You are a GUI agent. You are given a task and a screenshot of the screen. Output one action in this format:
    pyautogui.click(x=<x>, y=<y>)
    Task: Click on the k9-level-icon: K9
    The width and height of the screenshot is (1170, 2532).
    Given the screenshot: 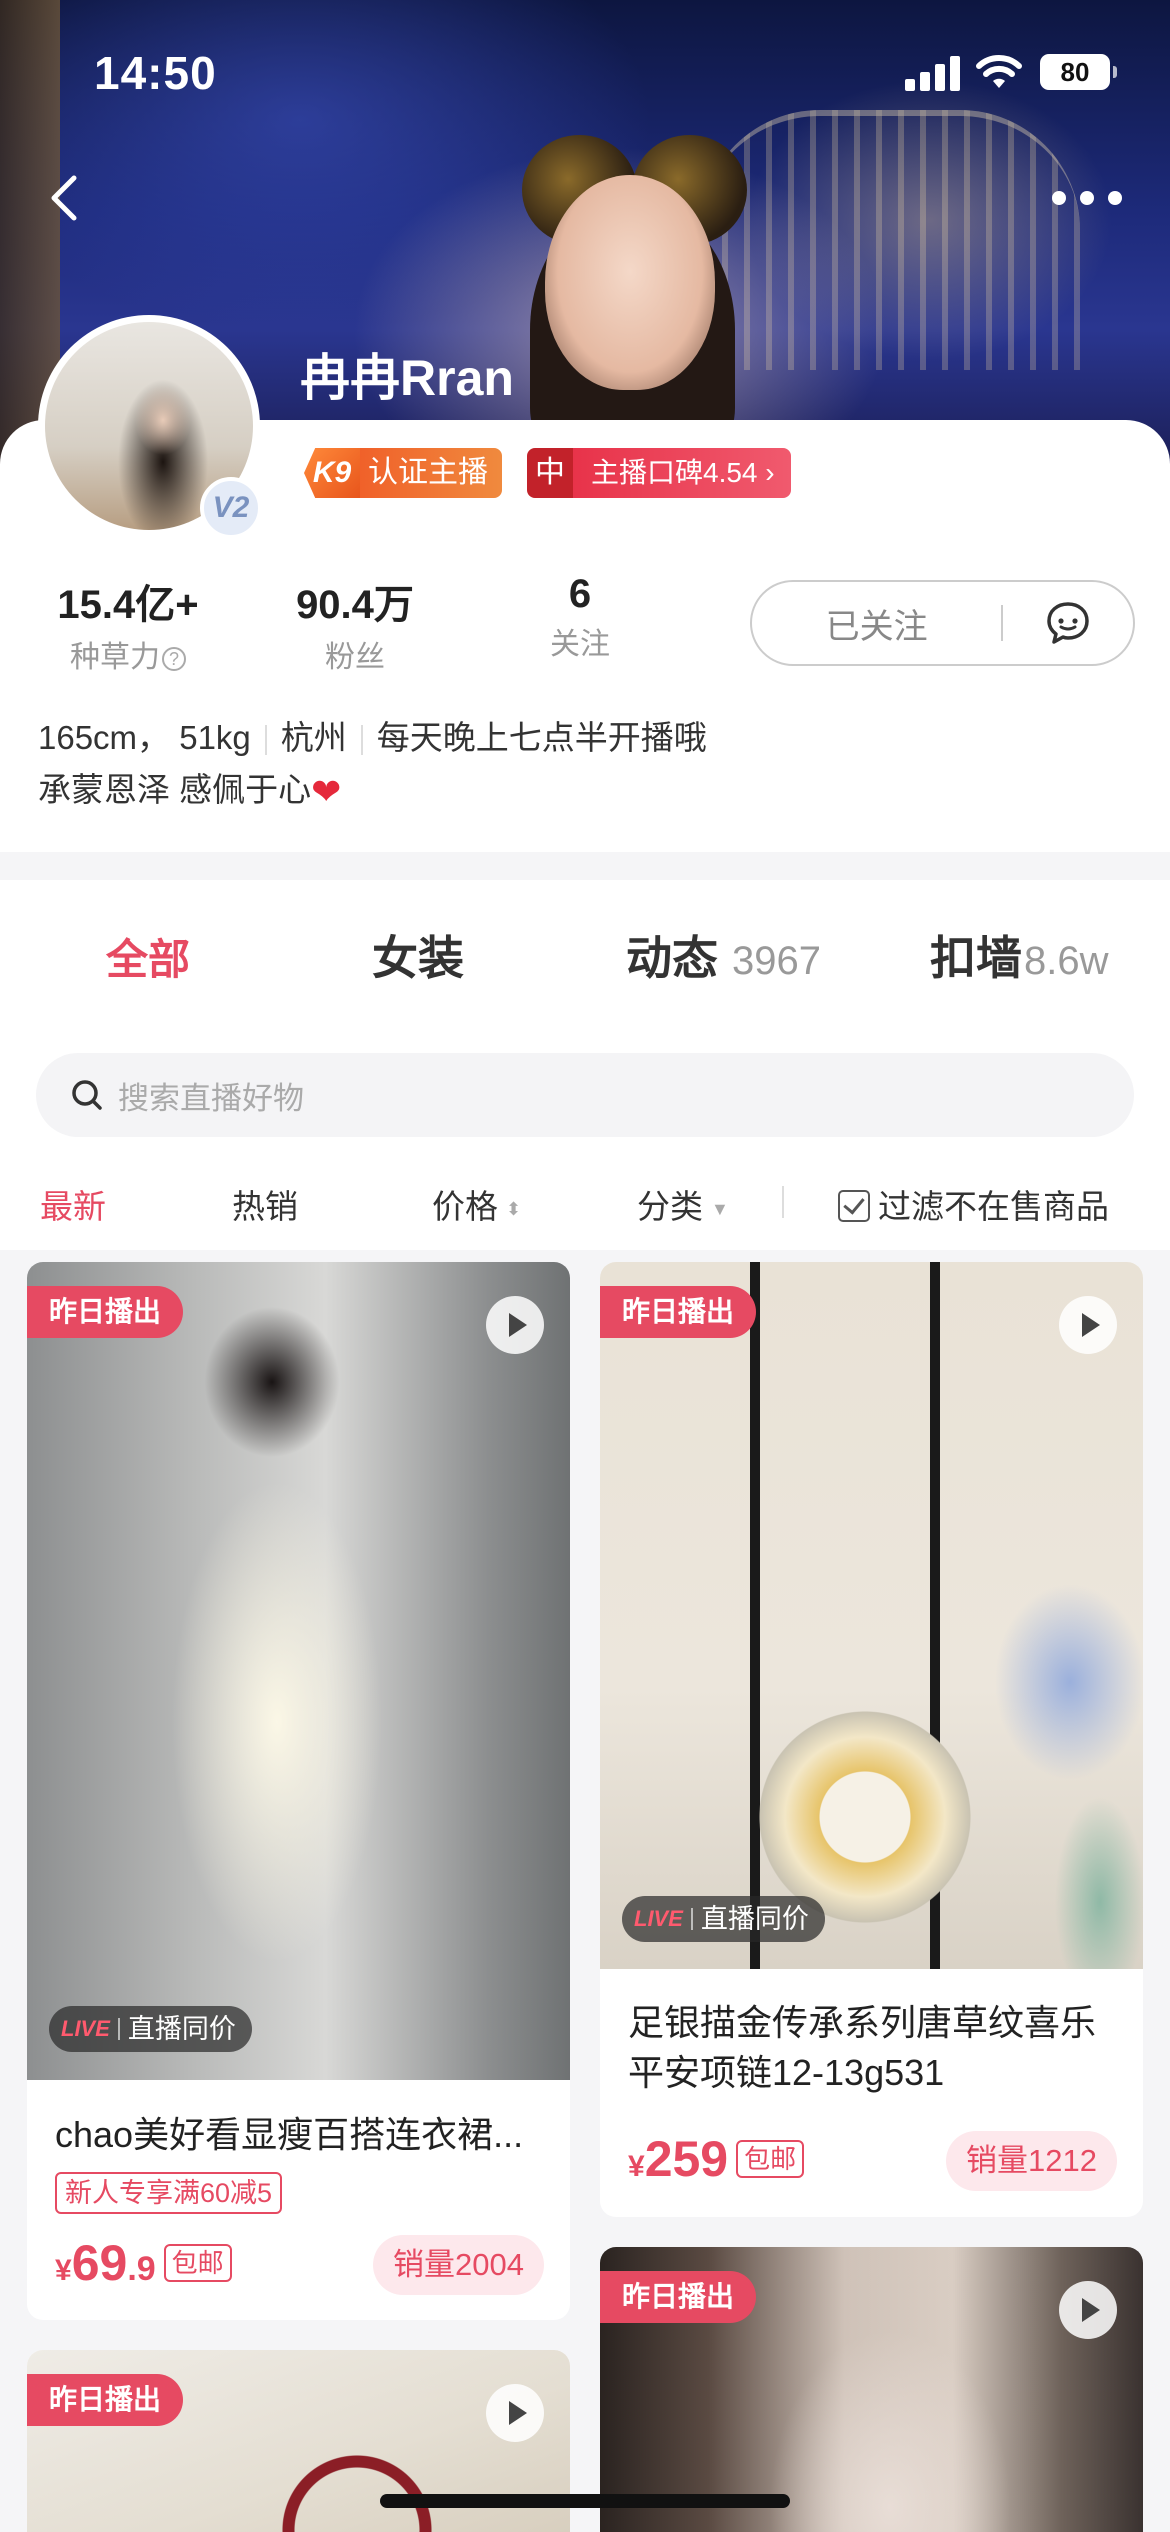 What is the action you would take?
    pyautogui.click(x=332, y=473)
    